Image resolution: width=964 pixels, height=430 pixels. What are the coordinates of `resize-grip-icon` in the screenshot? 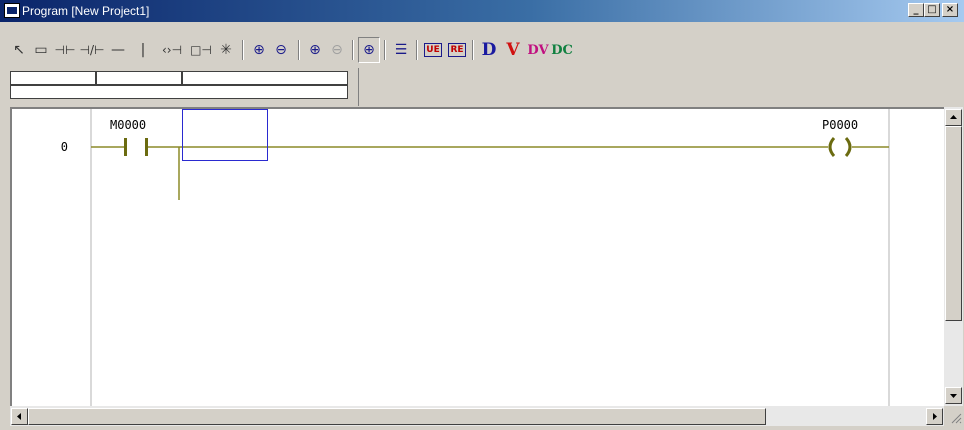 It's located at (956, 418).